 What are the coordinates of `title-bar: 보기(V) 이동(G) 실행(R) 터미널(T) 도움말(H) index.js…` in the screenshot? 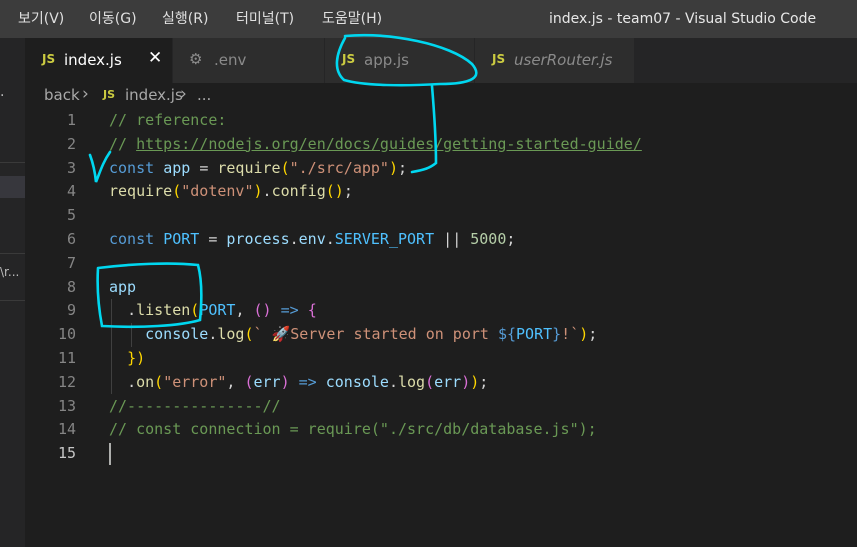 It's located at (428, 19).